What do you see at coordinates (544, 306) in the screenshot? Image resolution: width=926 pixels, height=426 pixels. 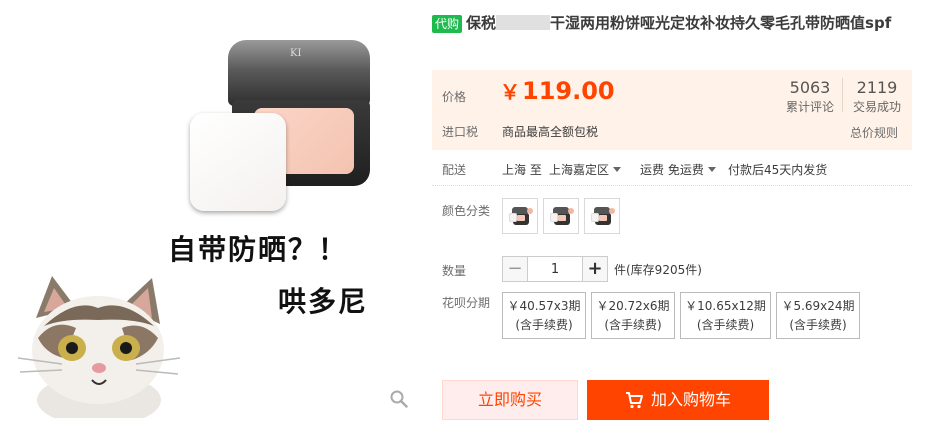 I see `plan-amount: ￥40.57x3期` at bounding box center [544, 306].